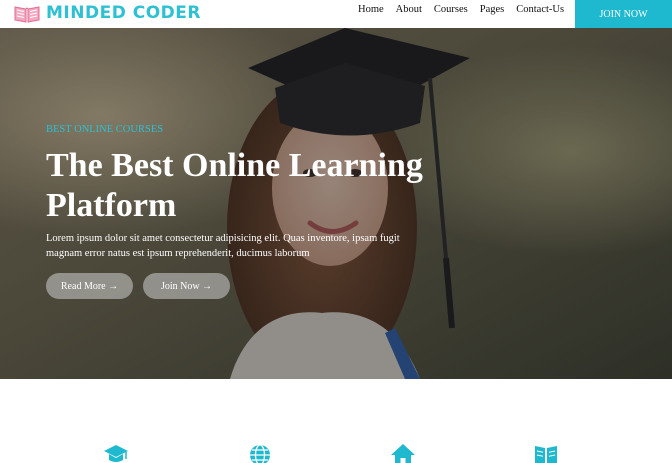 This screenshot has height=463, width=672. What do you see at coordinates (409, 10) in the screenshot?
I see `nav-about: About` at bounding box center [409, 10].